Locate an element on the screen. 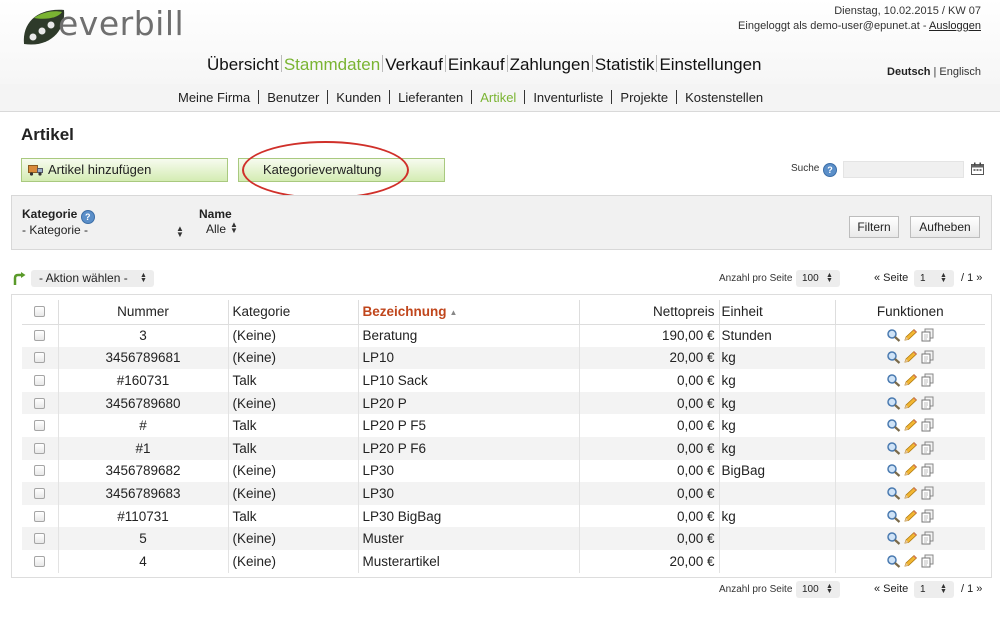 The width and height of the screenshot is (1000, 620). action-select: - Aktion wählen - ▲ ▼ is located at coordinates (92, 278).